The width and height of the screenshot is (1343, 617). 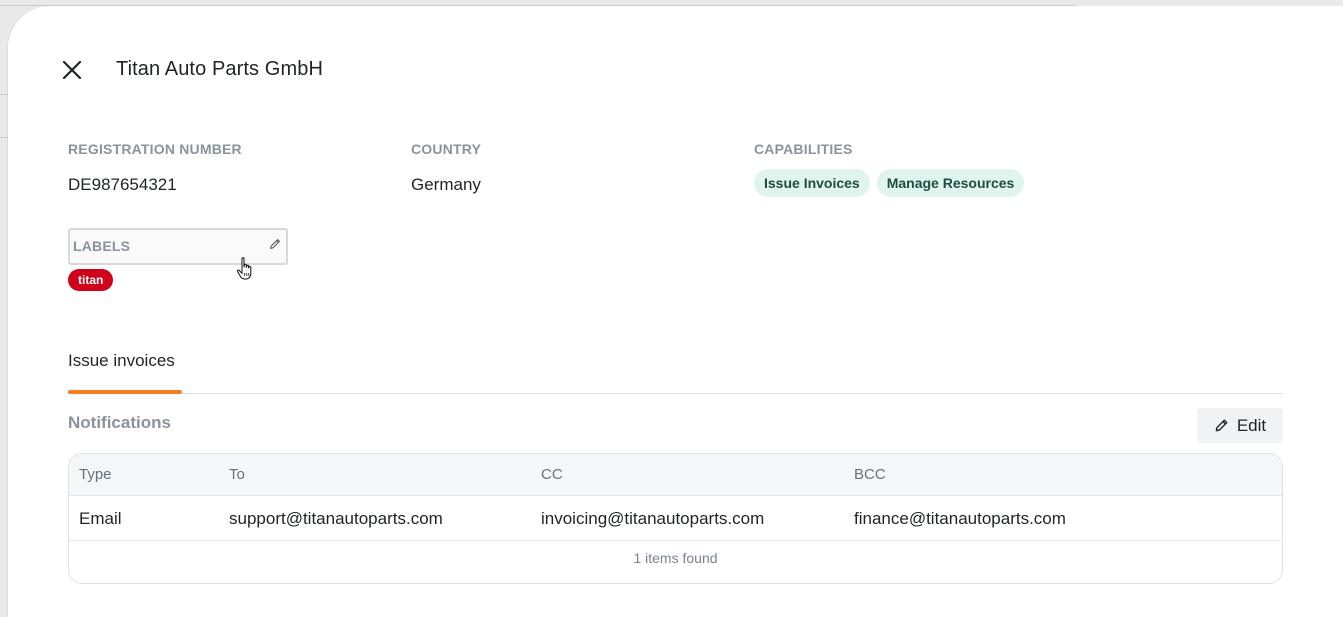 I want to click on cell-to: support@titanautoparts.com, so click(x=336, y=518).